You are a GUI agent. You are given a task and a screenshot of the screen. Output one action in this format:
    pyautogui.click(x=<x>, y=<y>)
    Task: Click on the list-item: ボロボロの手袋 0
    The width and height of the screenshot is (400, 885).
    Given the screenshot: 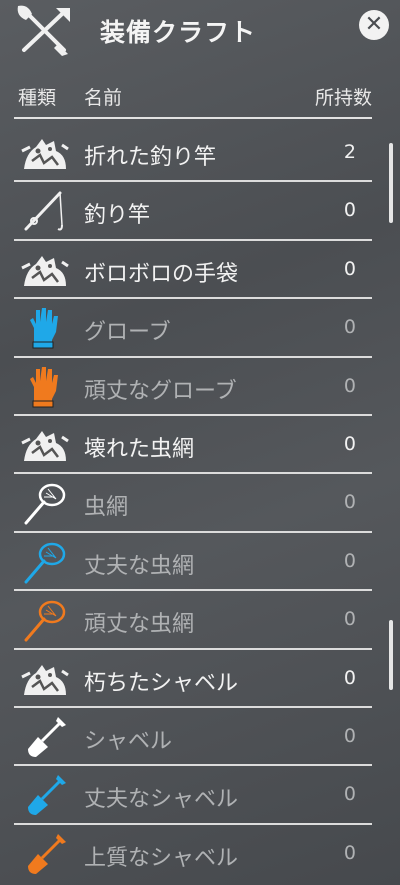 What is the action you would take?
    pyautogui.click(x=200, y=270)
    